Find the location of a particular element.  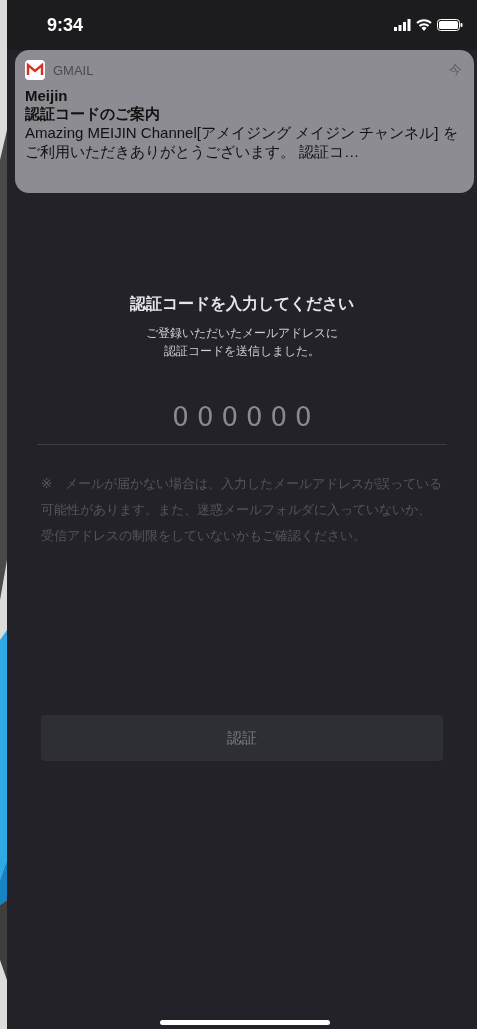

battery-icon is located at coordinates (450, 25).